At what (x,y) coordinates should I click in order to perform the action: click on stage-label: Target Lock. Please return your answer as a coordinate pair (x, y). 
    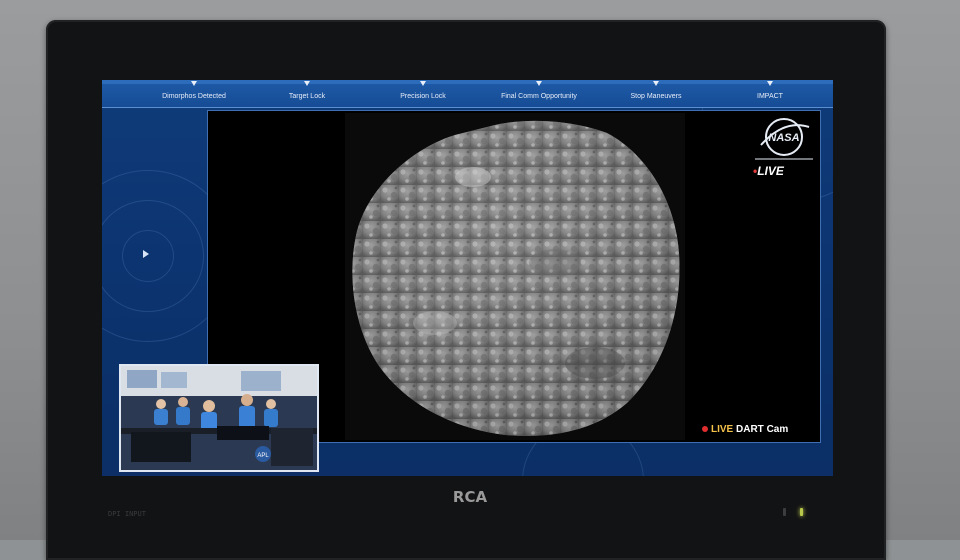
    Looking at the image, I should click on (307, 96).